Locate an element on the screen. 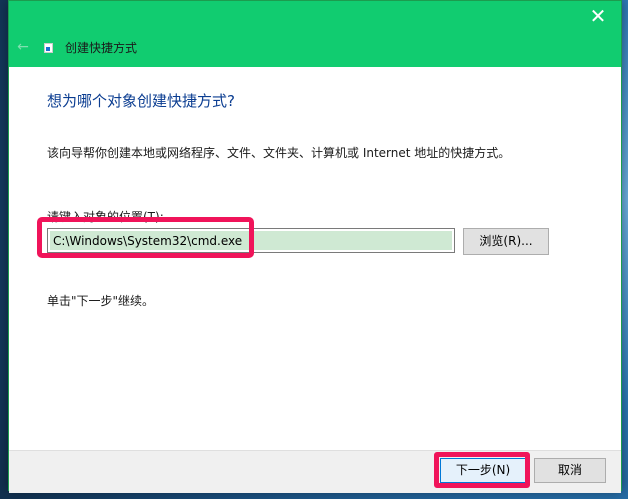 This screenshot has width=628, height=499. dialog-footer is located at coordinates (315, 471).